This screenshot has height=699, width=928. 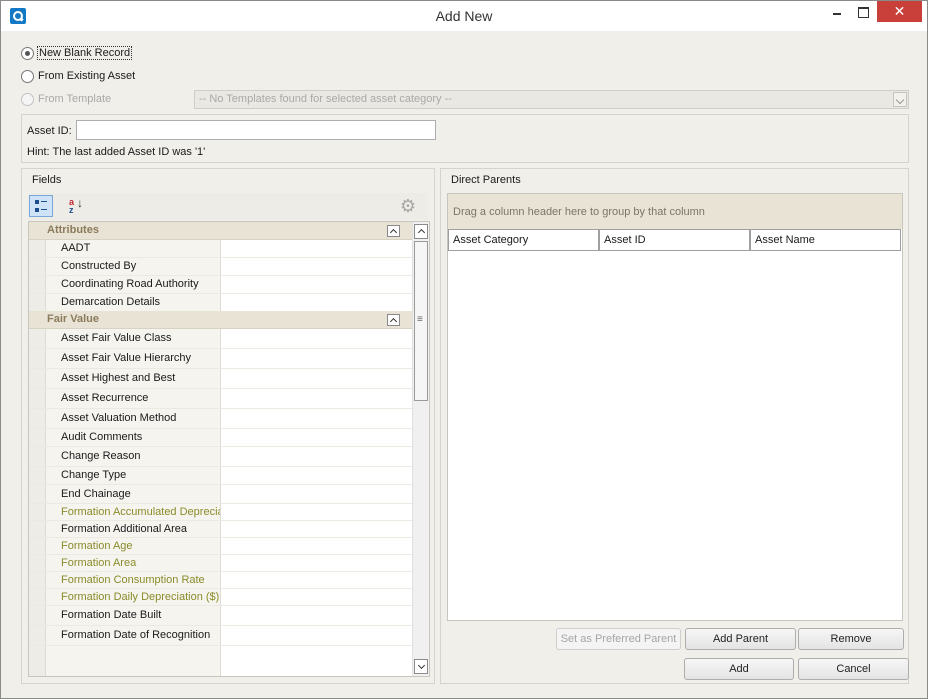 What do you see at coordinates (486, 180) in the screenshot?
I see `parents-panel-title: Direct Parents` at bounding box center [486, 180].